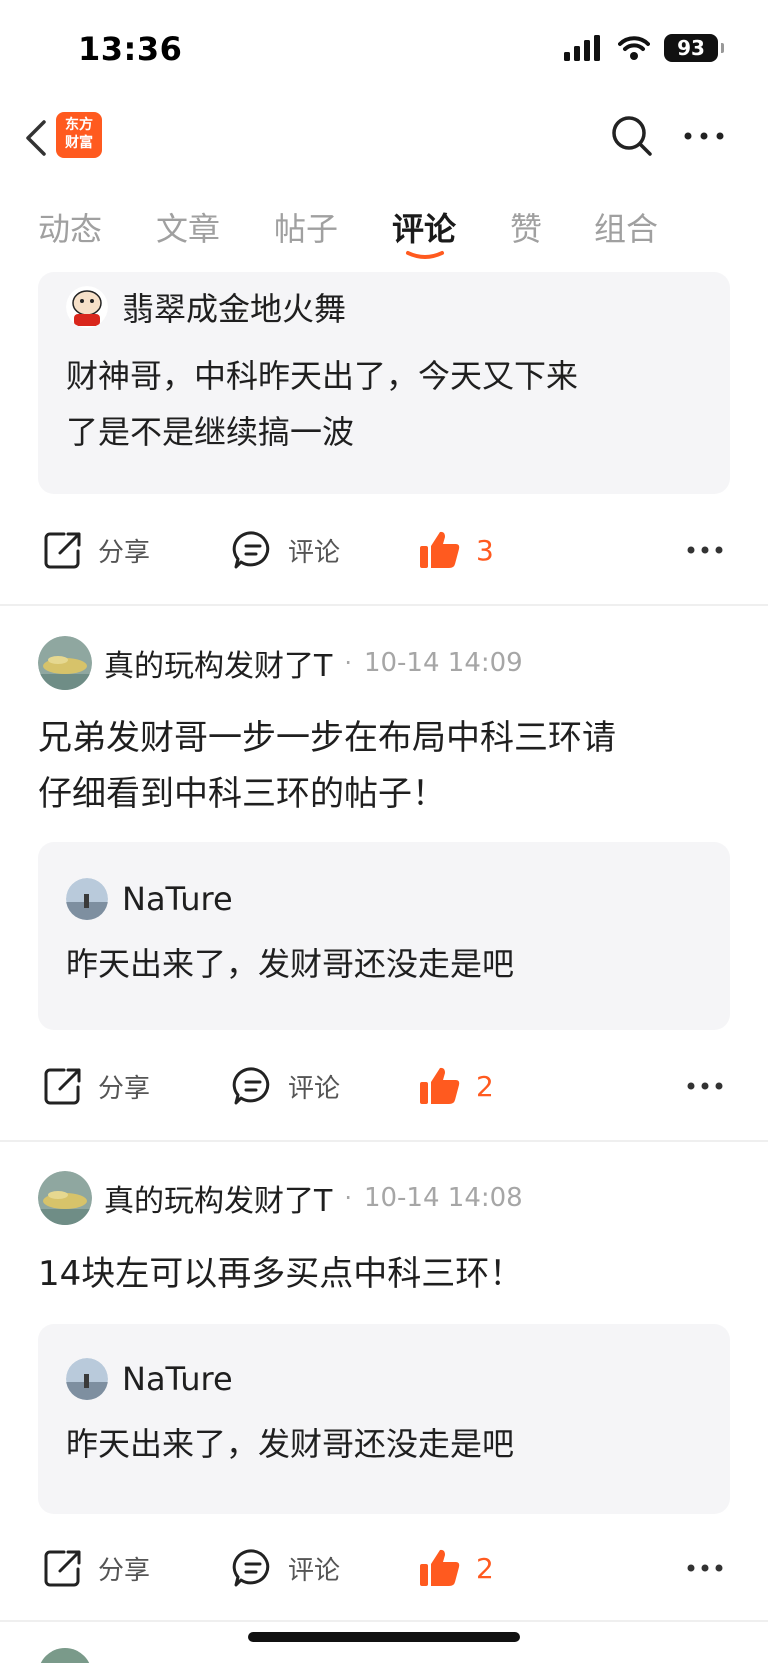 The height and width of the screenshot is (1663, 768). I want to click on more-button, so click(704, 136).